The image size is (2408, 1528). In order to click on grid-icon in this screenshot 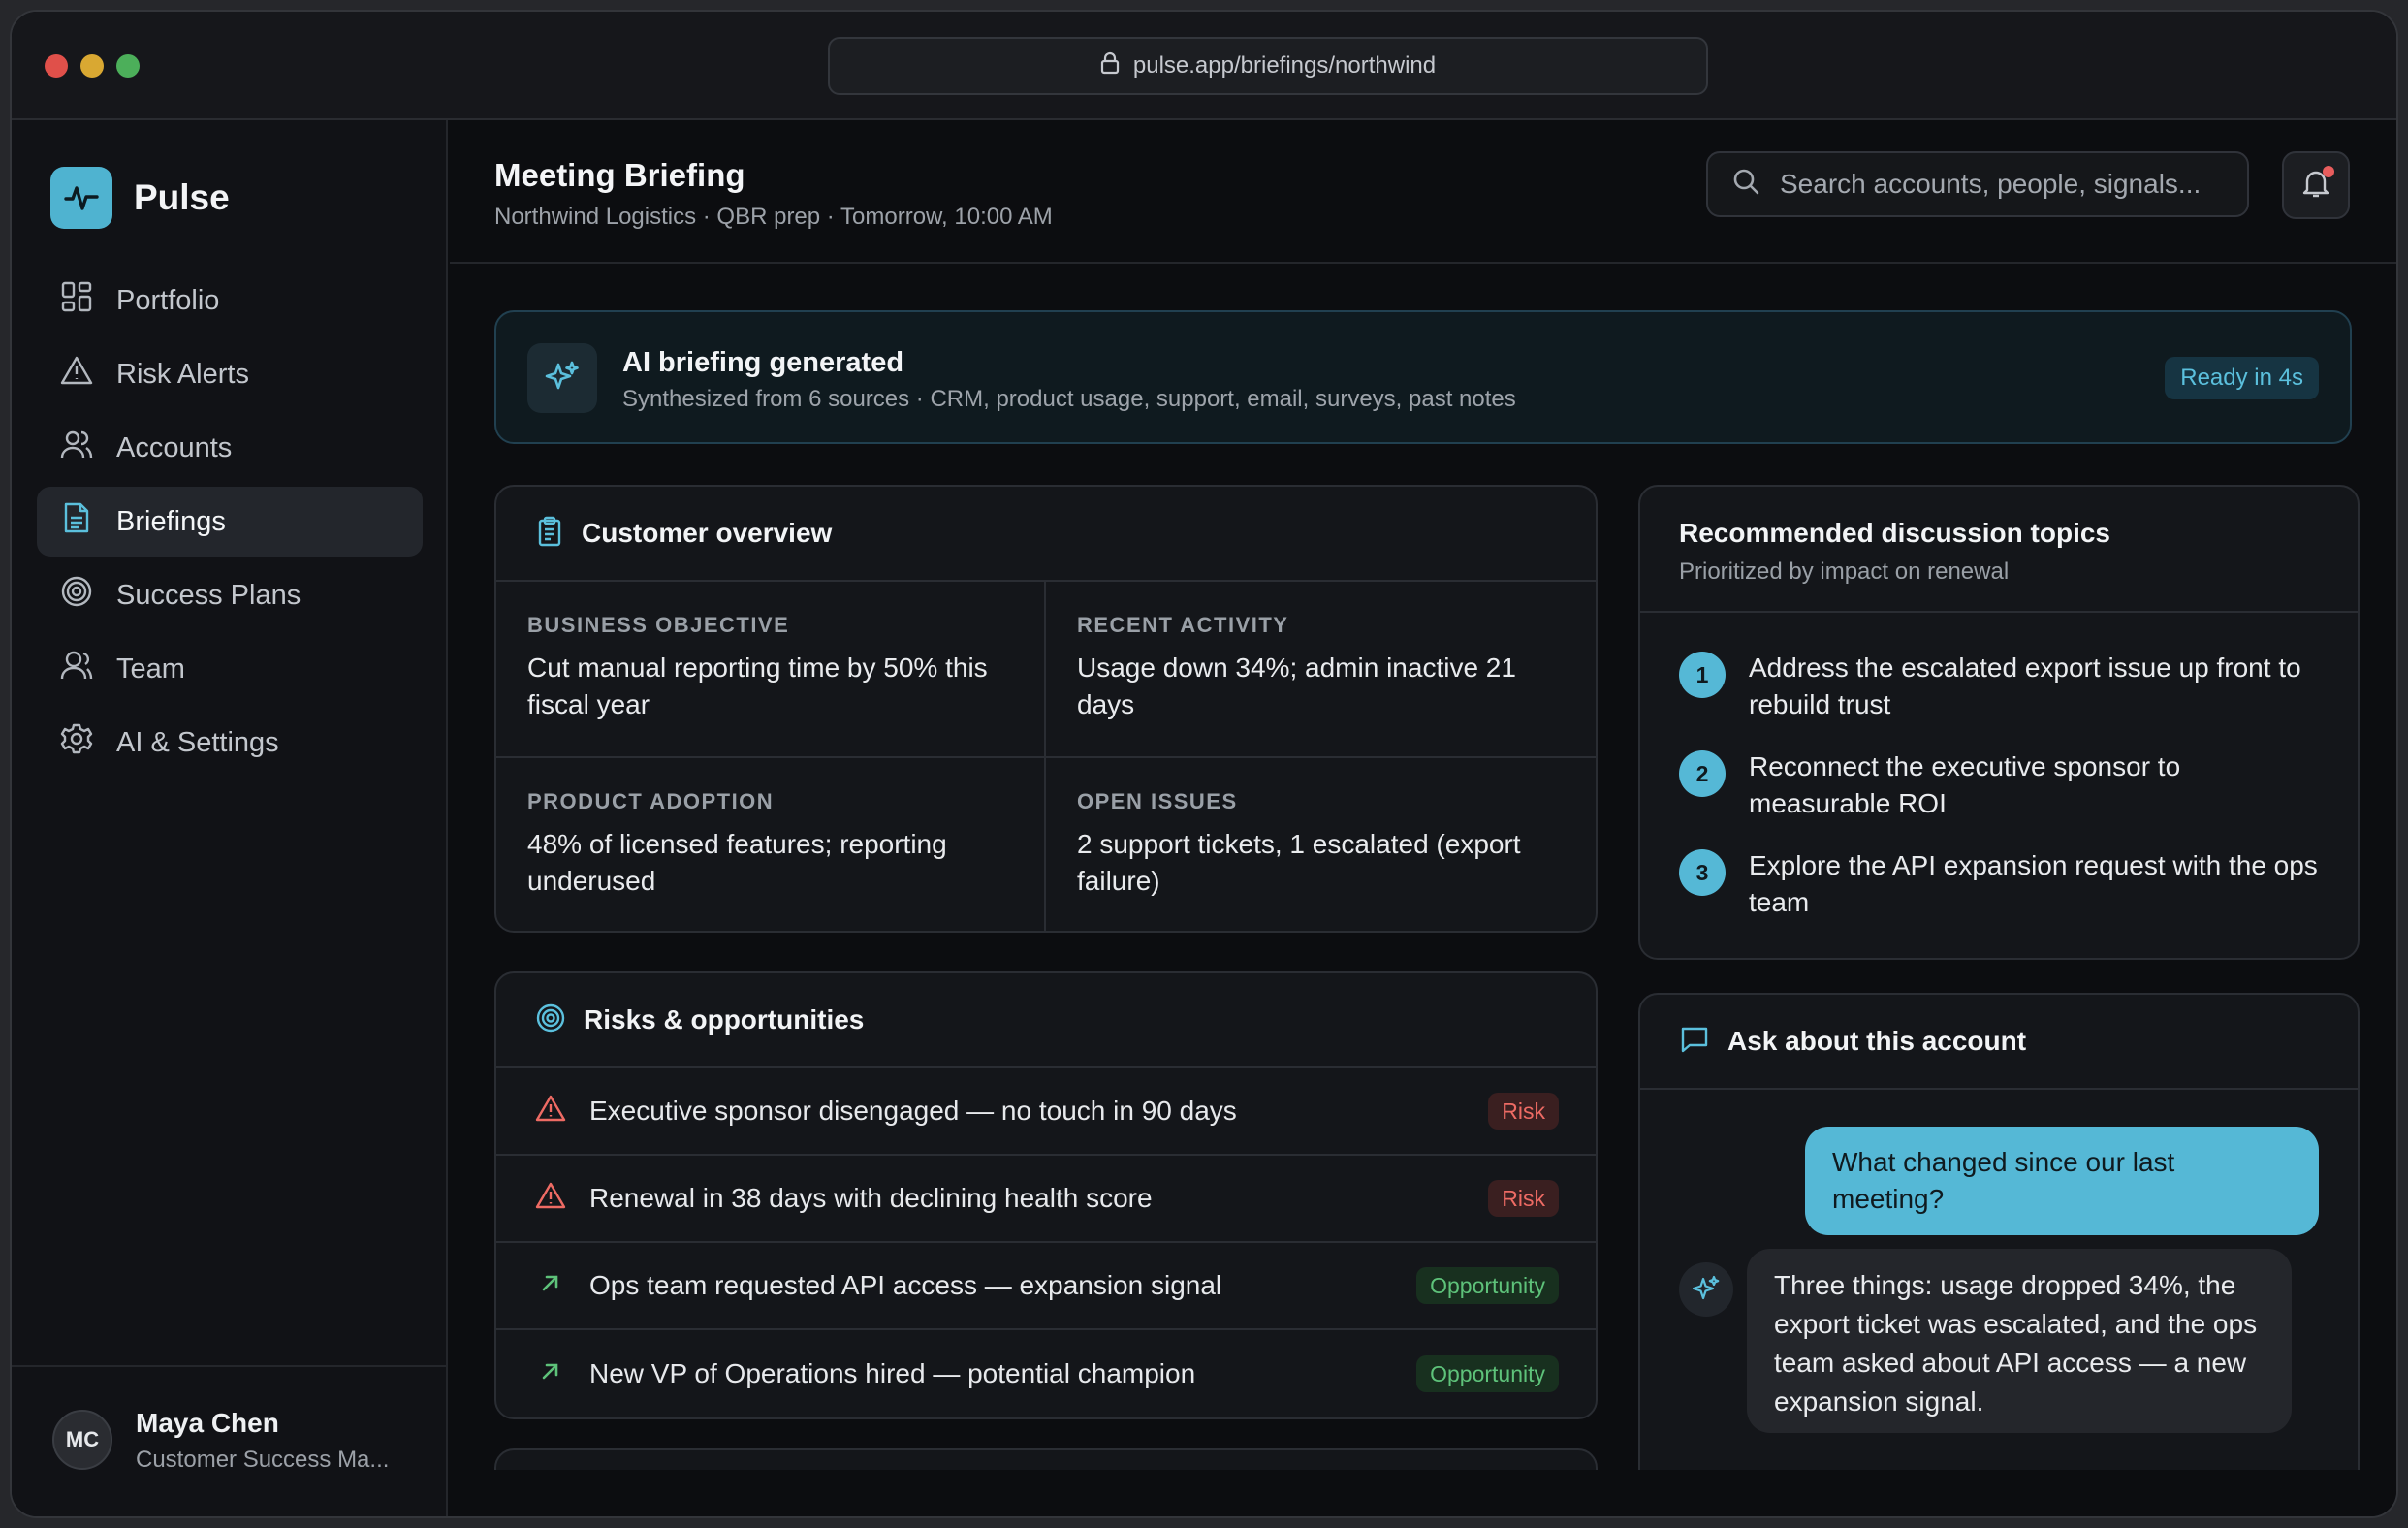, I will do `click(76, 300)`.